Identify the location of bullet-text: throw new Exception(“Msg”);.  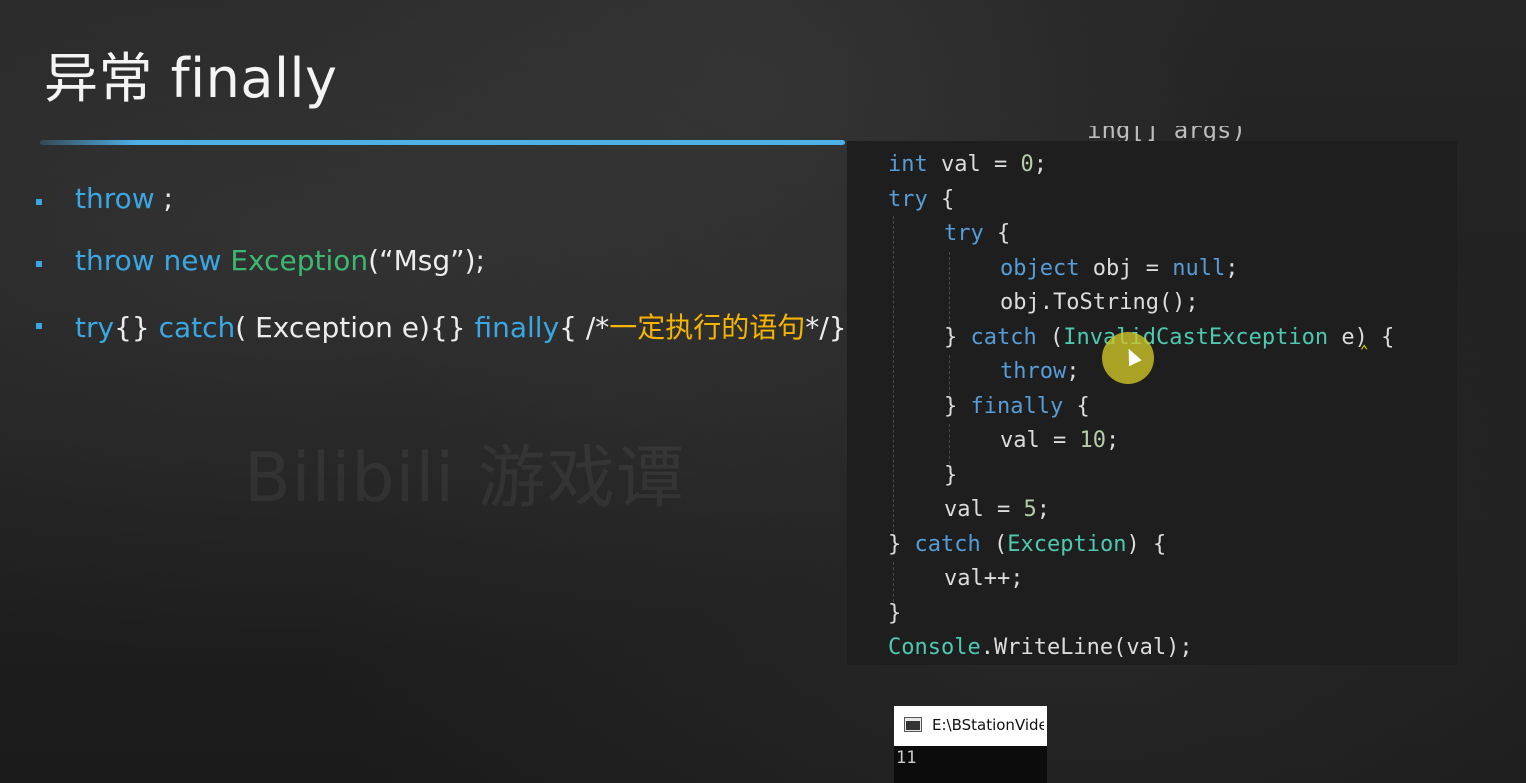
(280, 260).